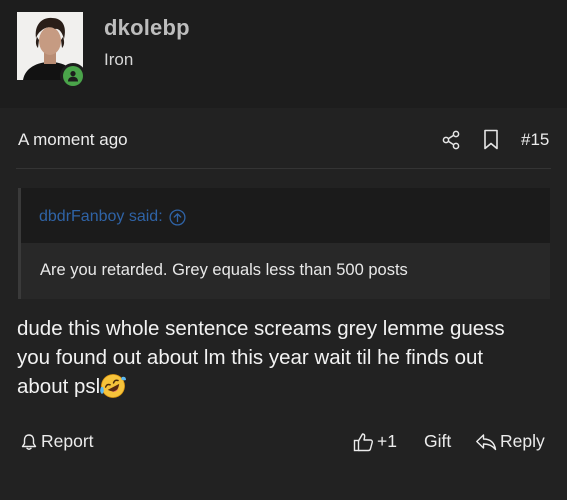 Image resolution: width=567 pixels, height=500 pixels. I want to click on rolling-on-floor-laughing-emoji-icon, so click(113, 386).